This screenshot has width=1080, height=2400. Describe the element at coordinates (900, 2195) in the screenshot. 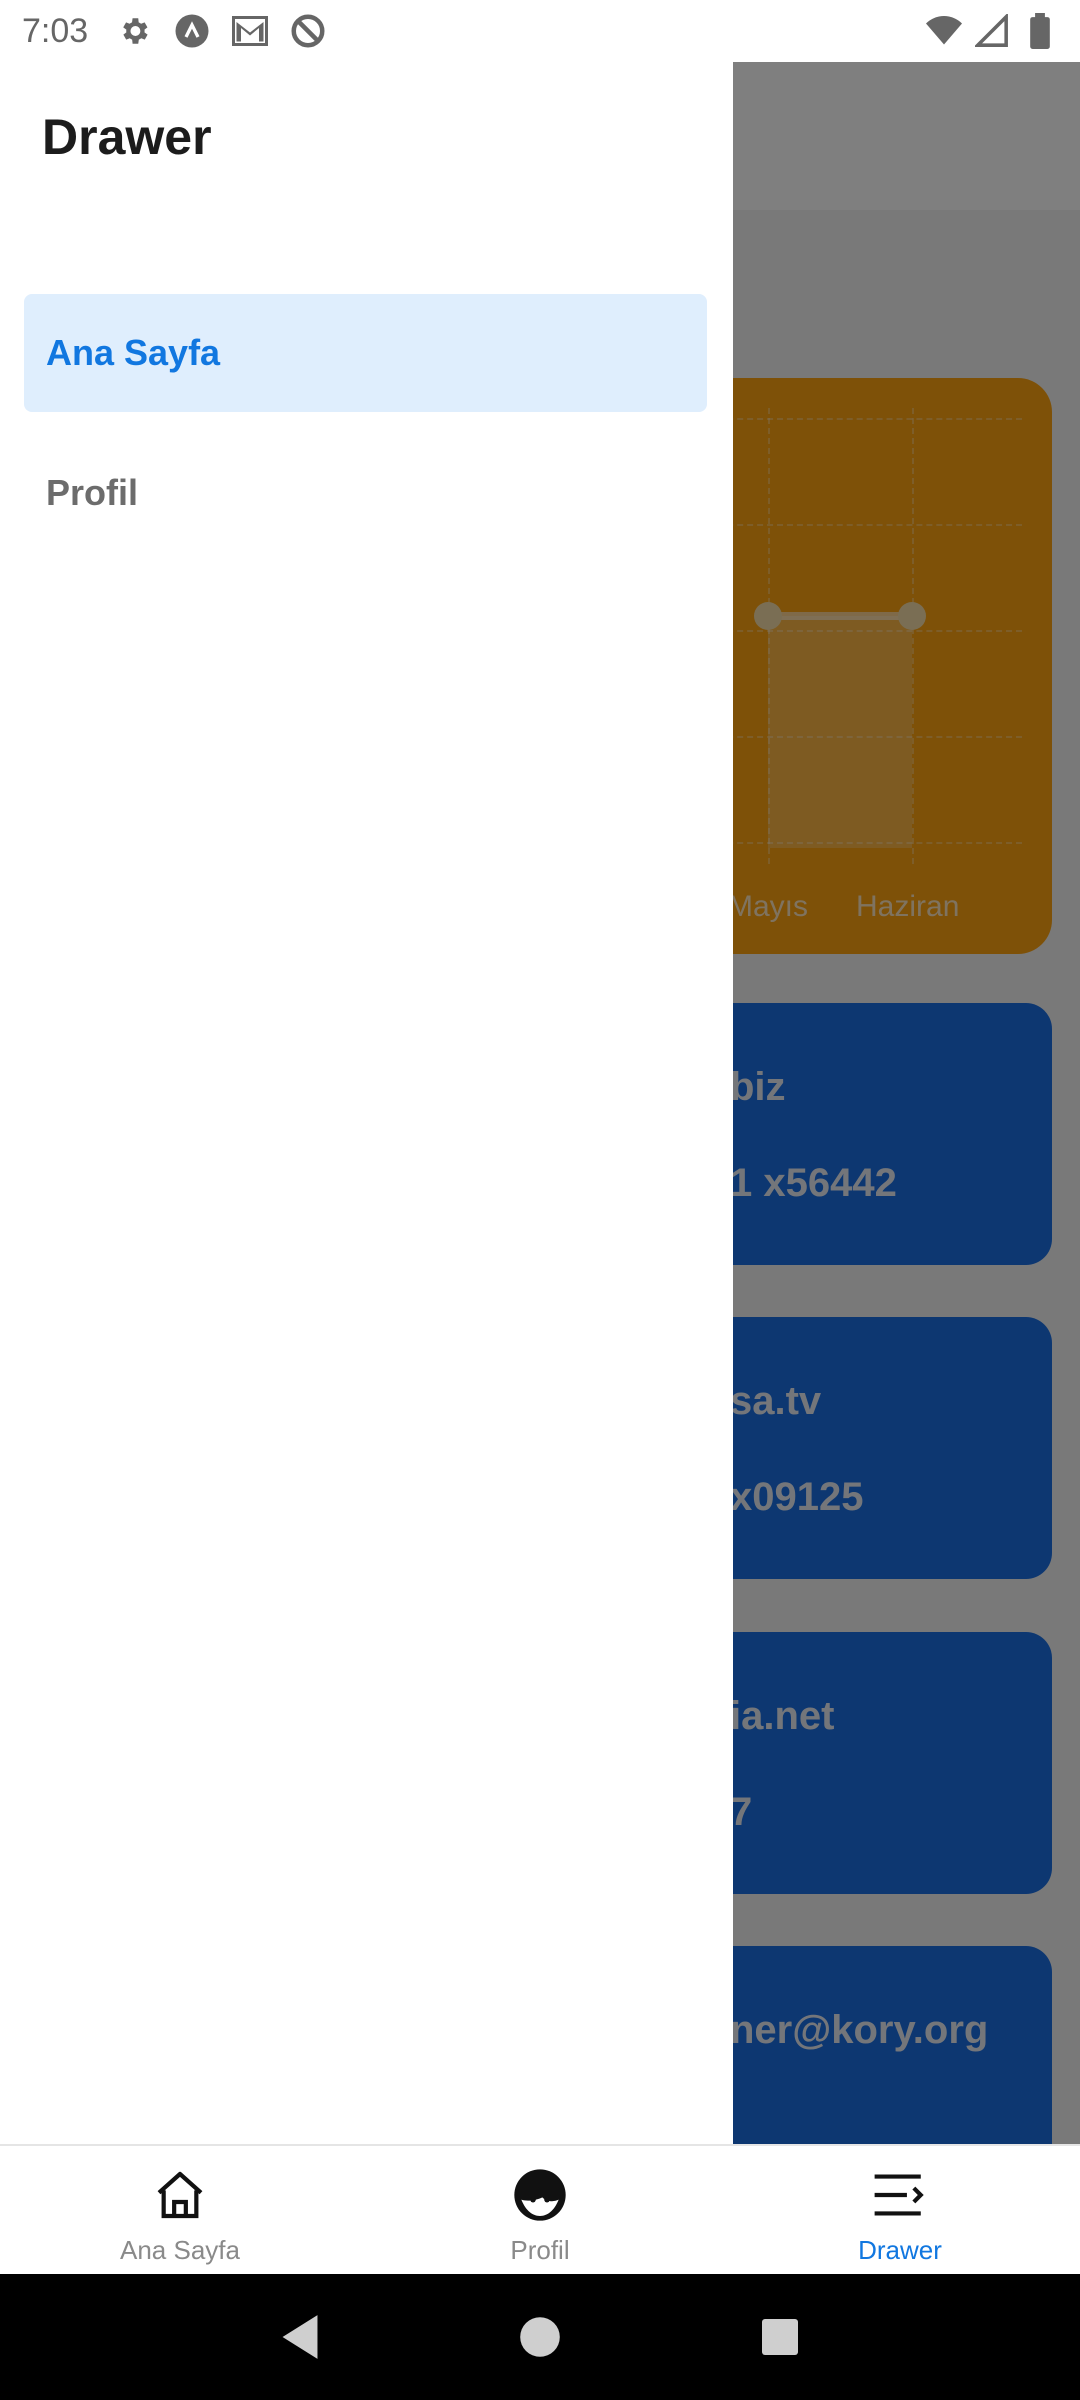

I see `menu-icon` at that location.